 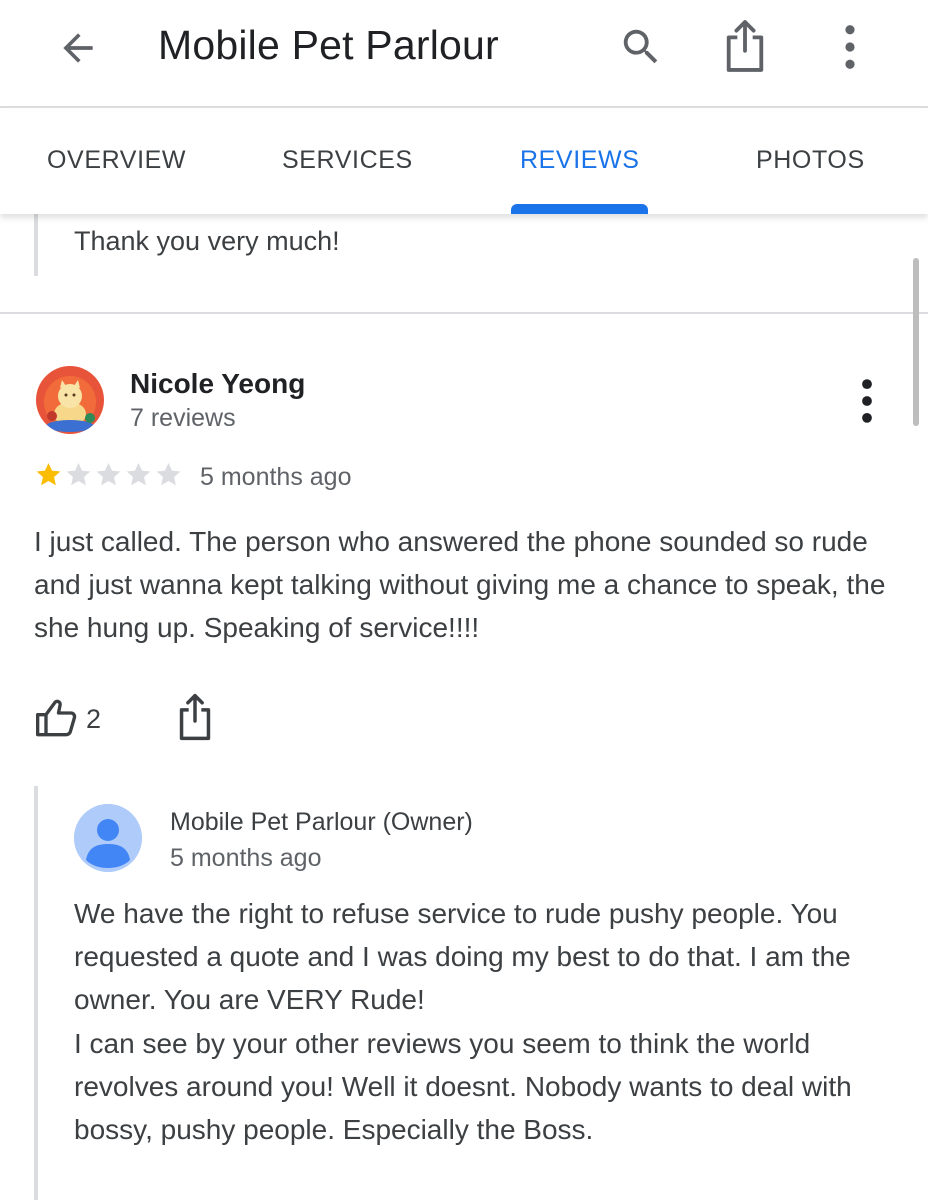 I want to click on reviewer-review-count: 7 reviews, so click(x=183, y=418).